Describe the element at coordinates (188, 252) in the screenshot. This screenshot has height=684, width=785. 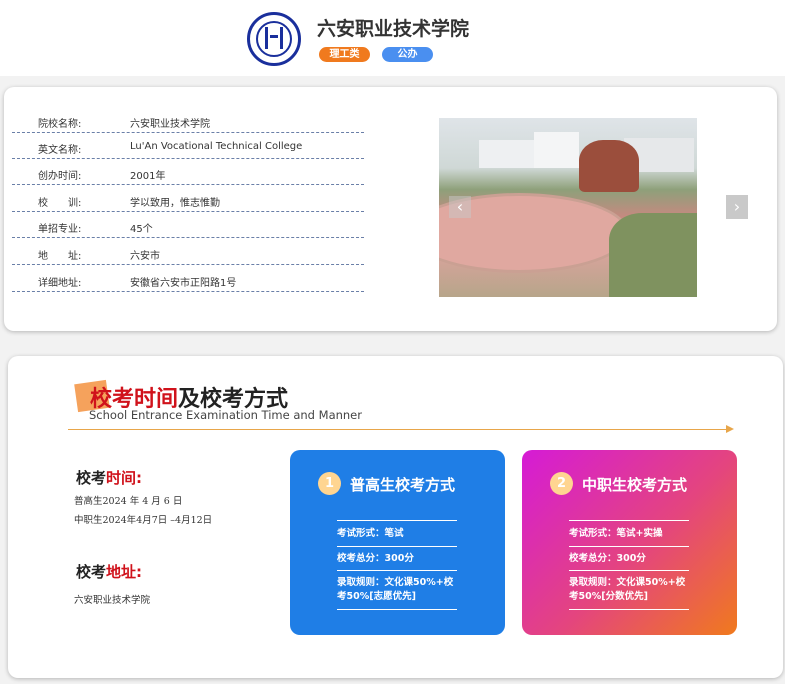
I see `info-row-city: 地 址: 六安市` at that location.